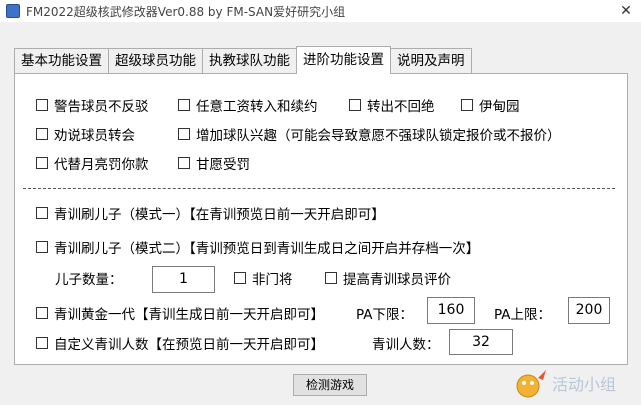 The width and height of the screenshot is (641, 405). I want to click on window-title: FM2022超级核武修改器Ver0.88 by FM-SAN爱好研究小组, so click(186, 11).